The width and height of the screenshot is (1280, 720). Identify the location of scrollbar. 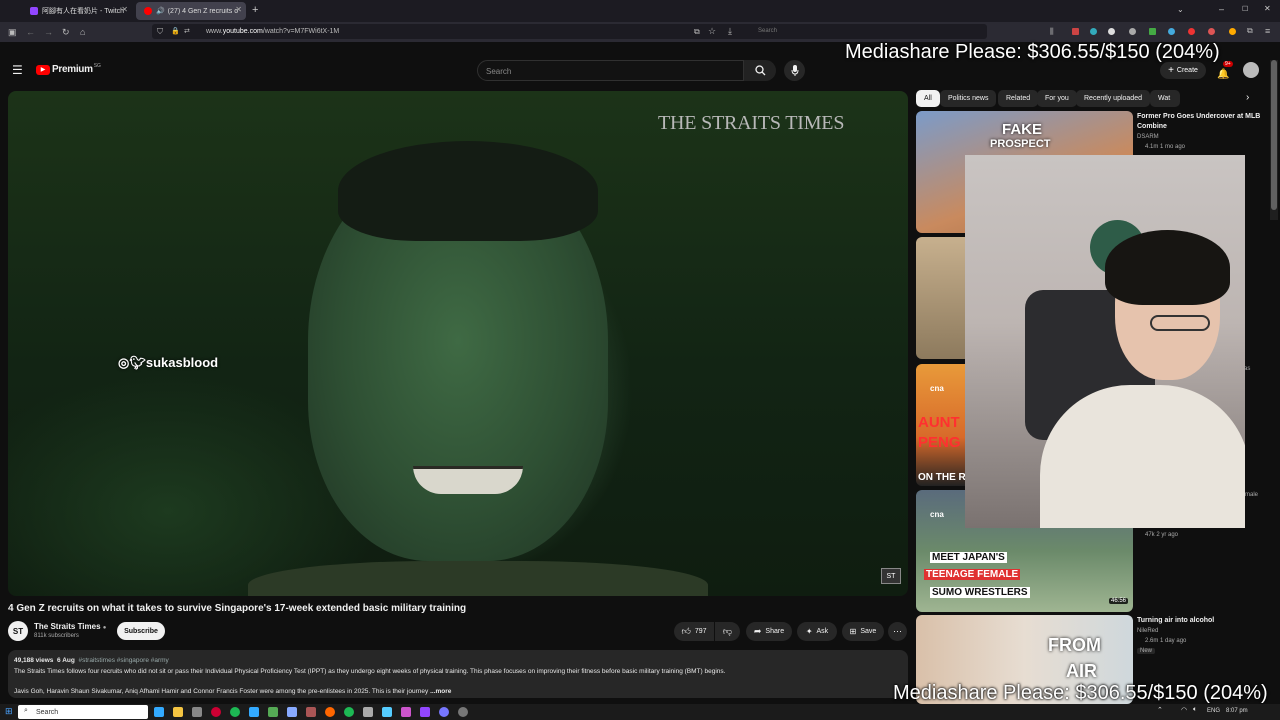
(1274, 140).